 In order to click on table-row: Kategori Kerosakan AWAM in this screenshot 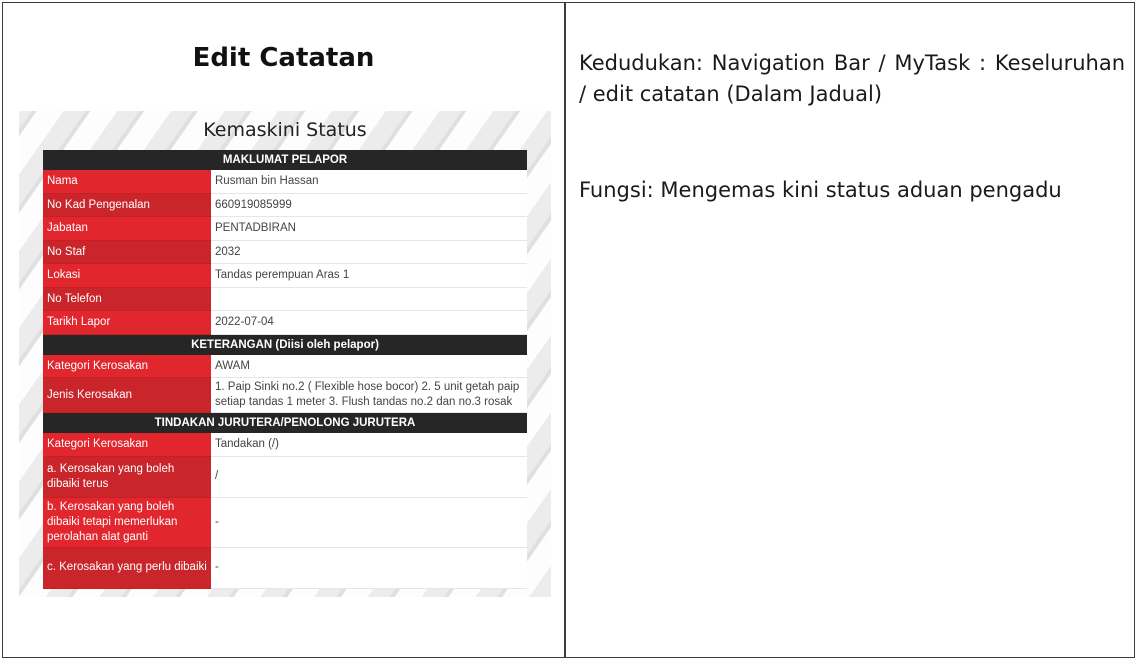, I will do `click(285, 366)`.